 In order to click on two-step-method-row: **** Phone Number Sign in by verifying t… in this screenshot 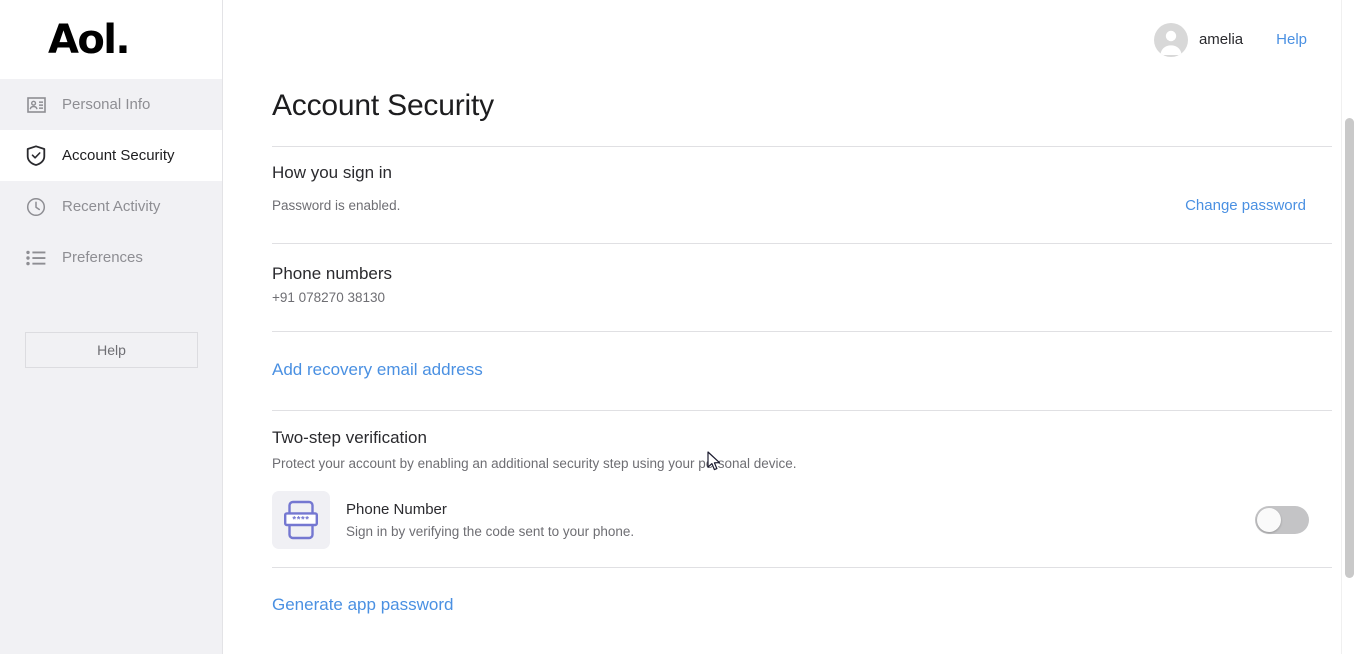, I will do `click(796, 520)`.